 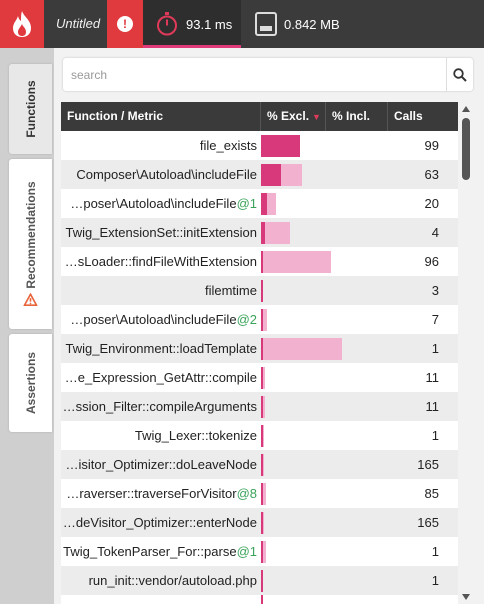 I want to click on tab-assertions: Assertions, so click(x=30, y=383).